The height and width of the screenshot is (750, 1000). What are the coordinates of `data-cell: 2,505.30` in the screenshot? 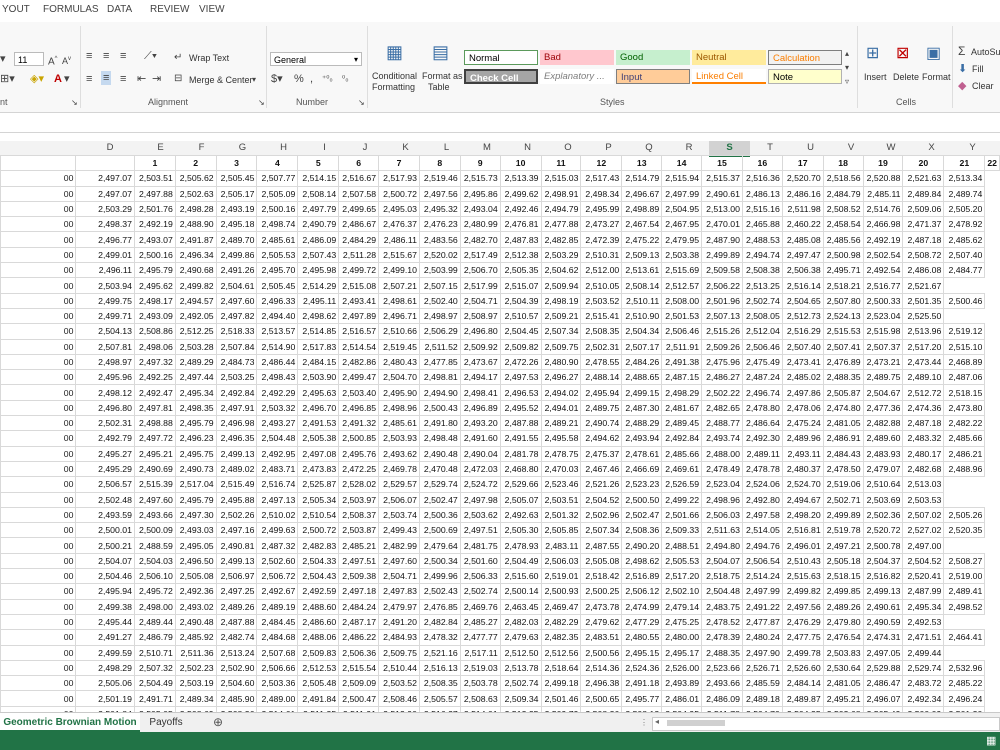 It's located at (520, 530).